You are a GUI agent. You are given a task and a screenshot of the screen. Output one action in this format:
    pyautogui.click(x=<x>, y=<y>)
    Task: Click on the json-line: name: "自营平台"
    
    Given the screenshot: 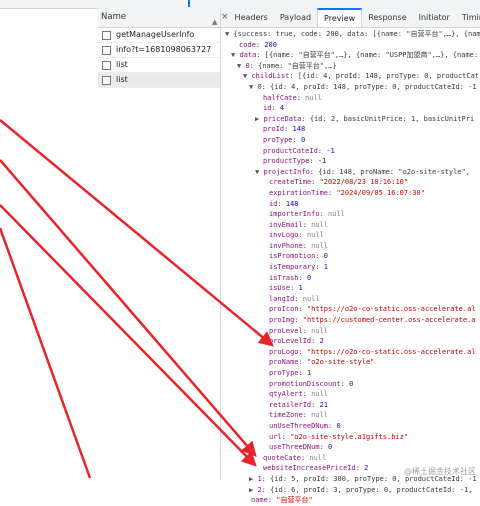 What is the action you would take?
    pyautogui.click(x=350, y=500)
    